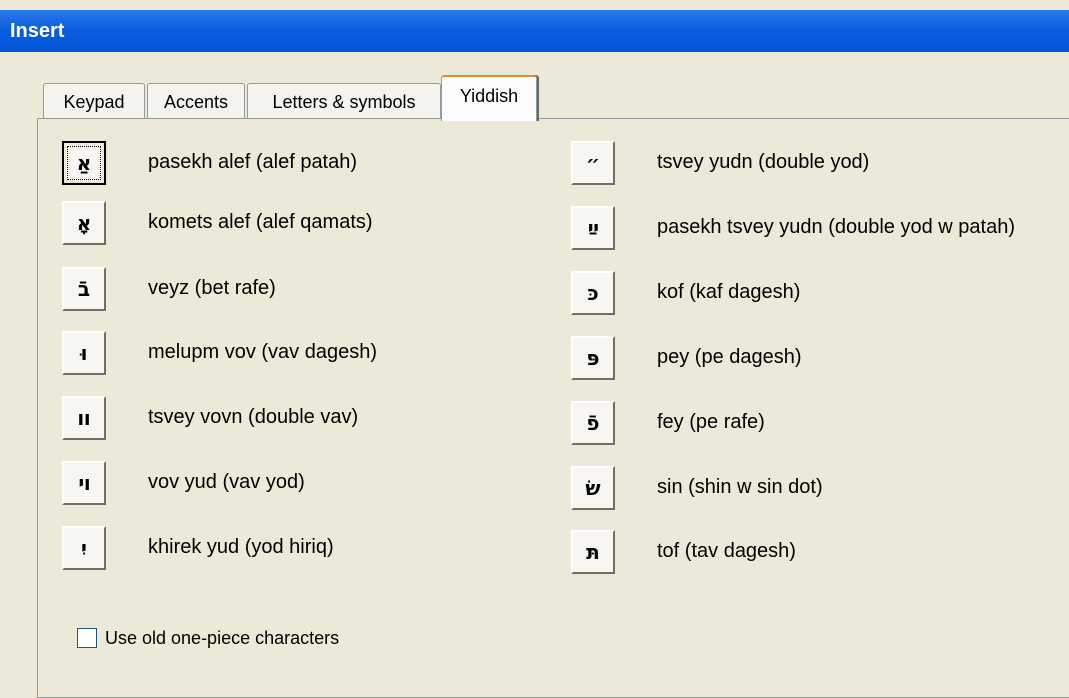 Image resolution: width=1069 pixels, height=698 pixels. Describe the element at coordinates (729, 292) in the screenshot. I see `symbol-label: kof (kaf dagesh)` at that location.